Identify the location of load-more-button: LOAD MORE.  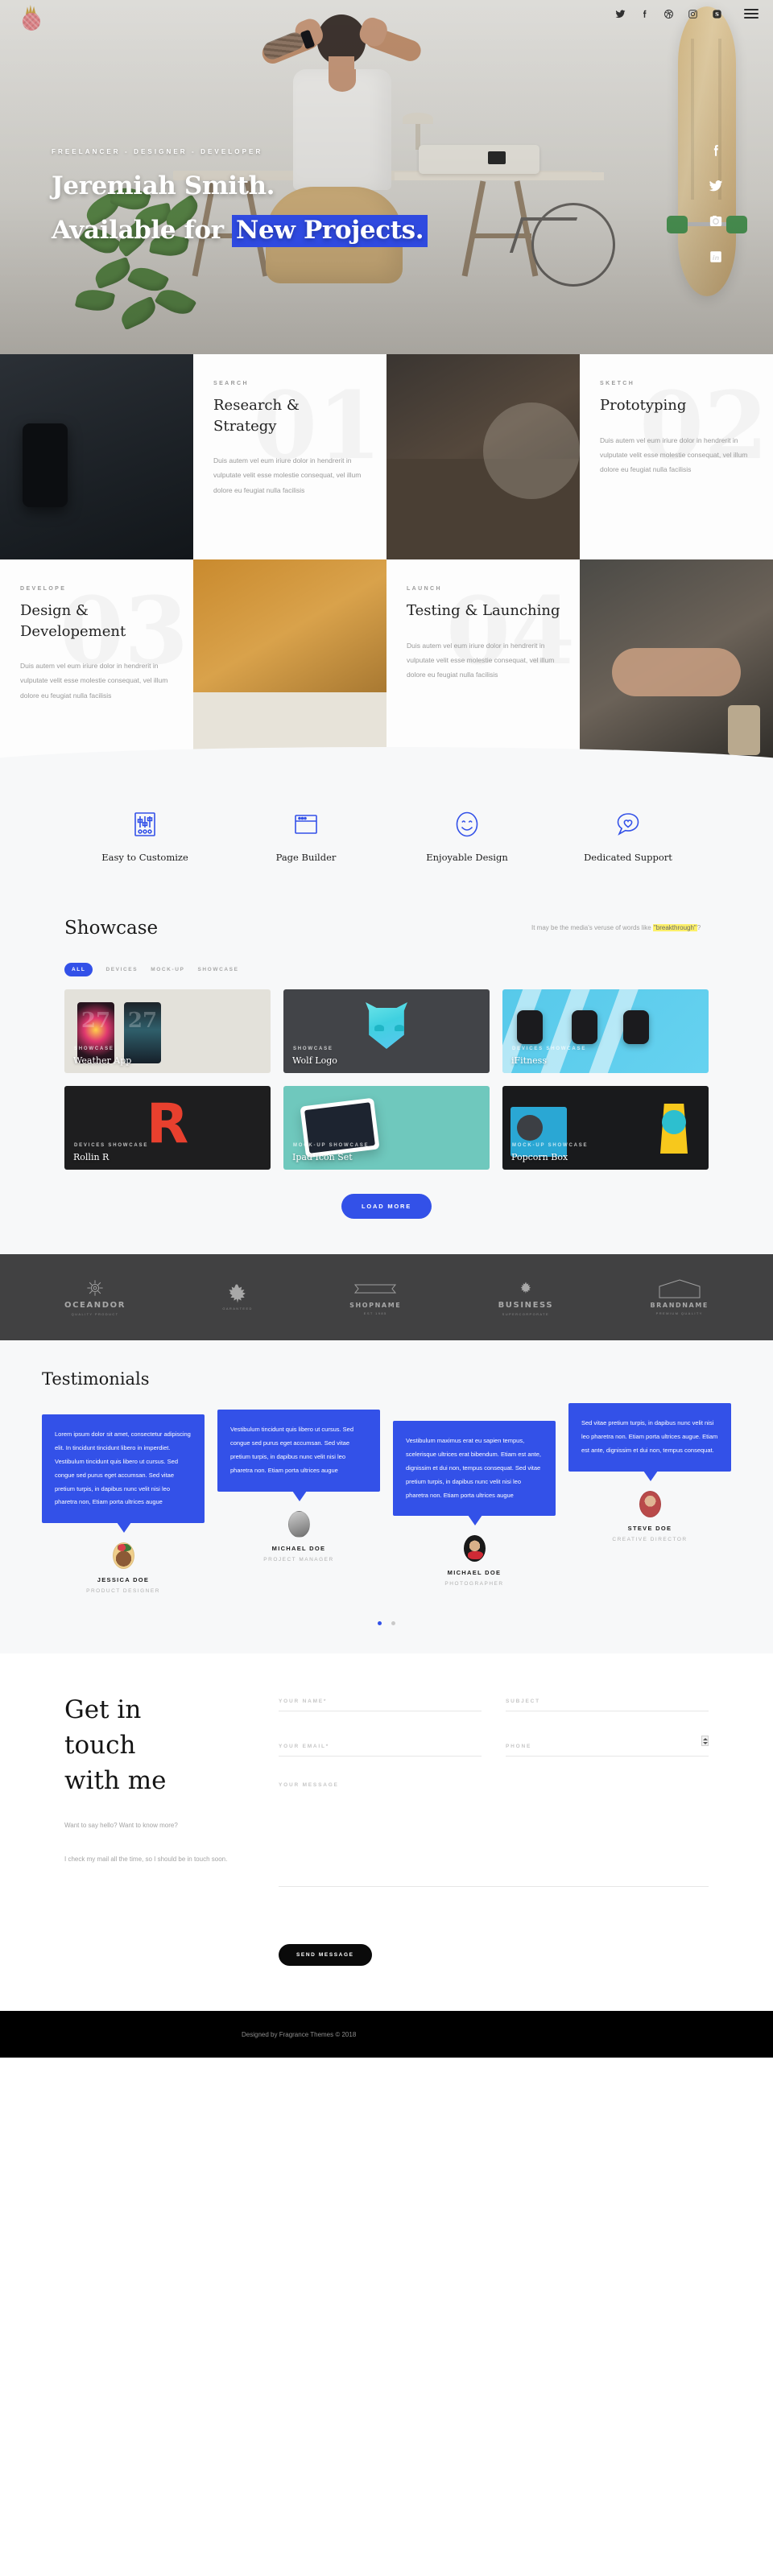
(386, 1206).